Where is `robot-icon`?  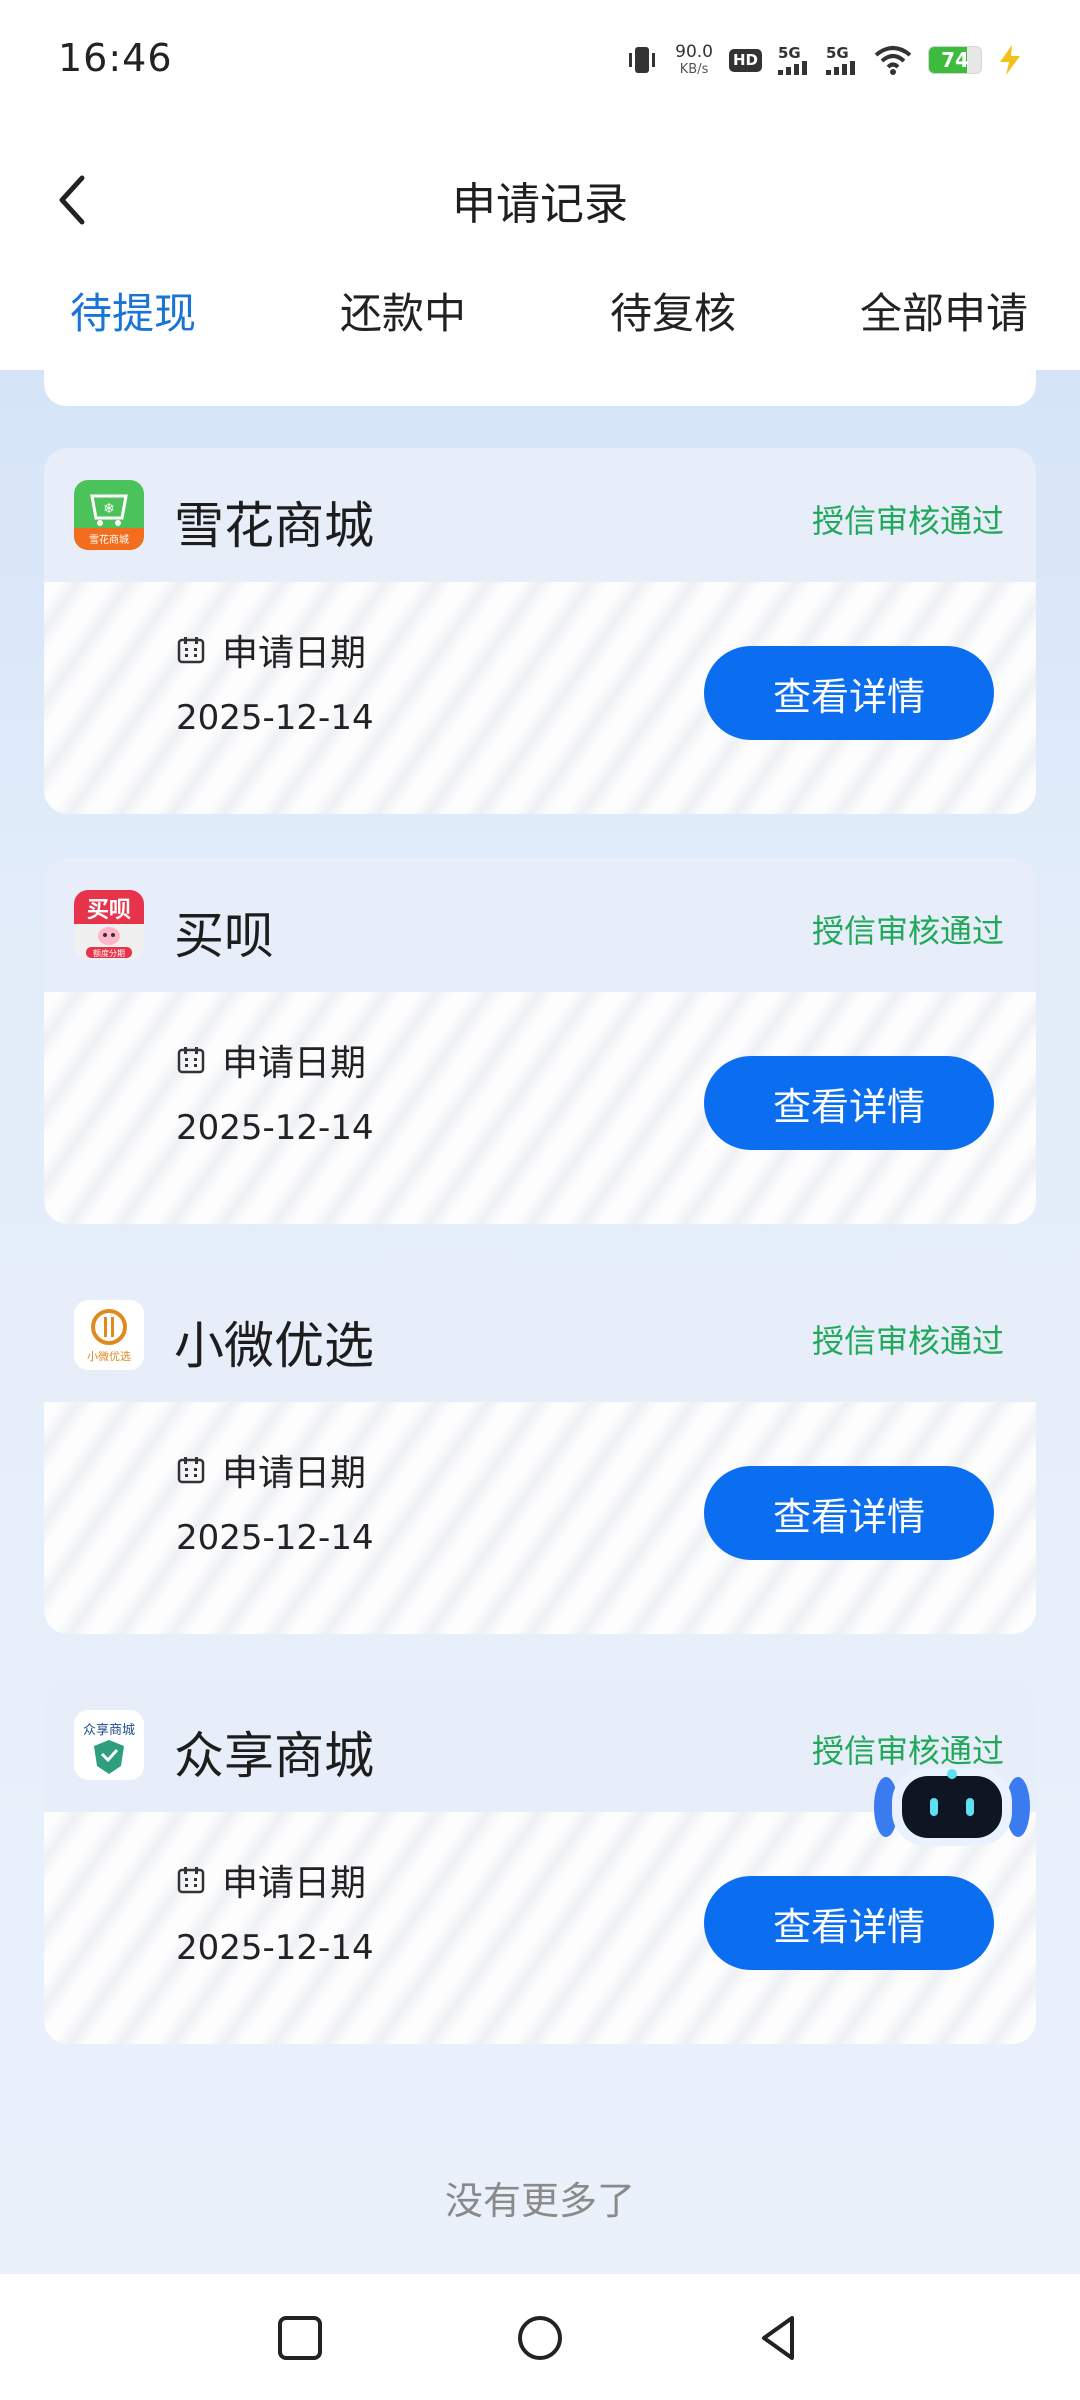 robot-icon is located at coordinates (952, 1807).